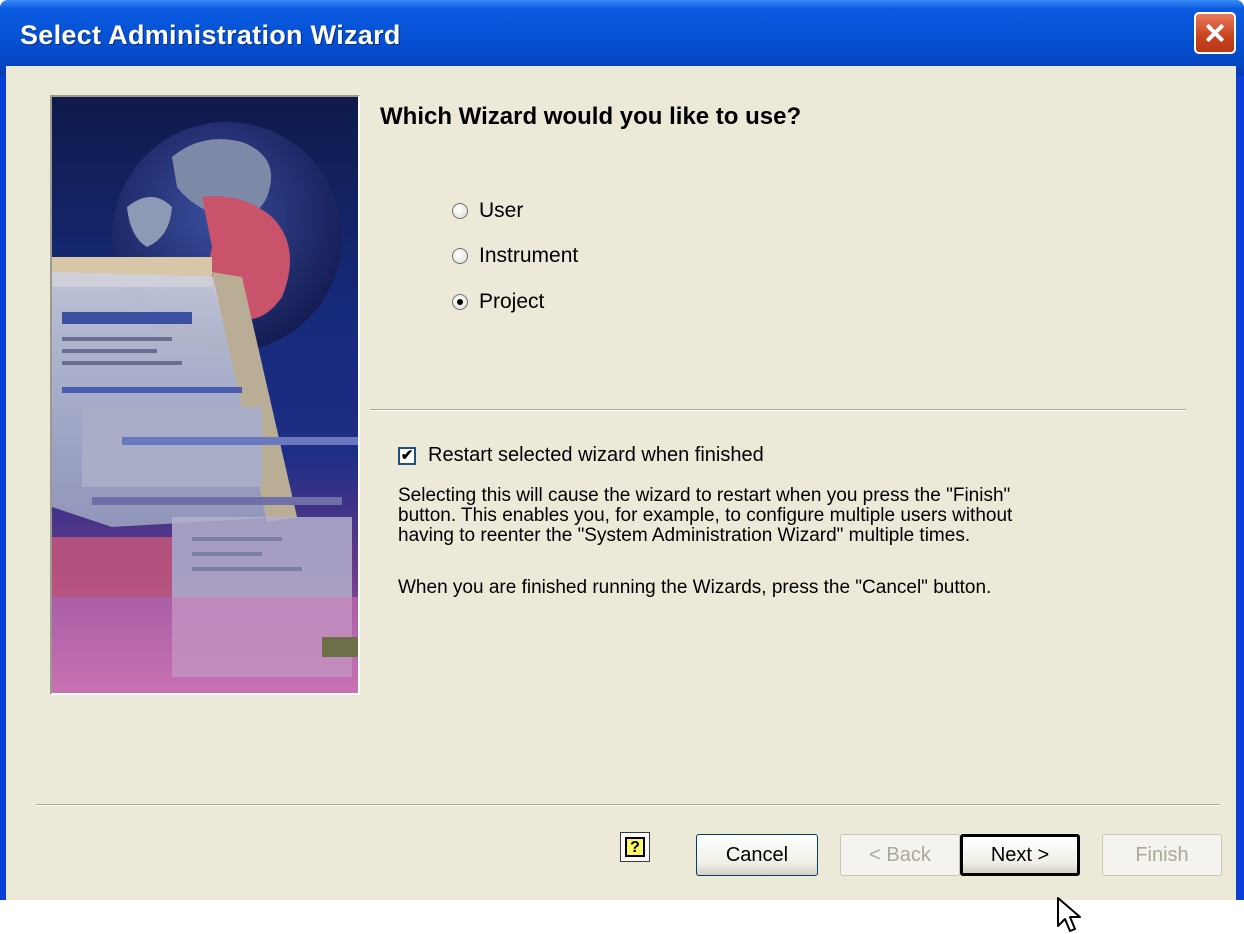 The height and width of the screenshot is (934, 1244). What do you see at coordinates (501, 211) in the screenshot?
I see `radio-label-user: User` at bounding box center [501, 211].